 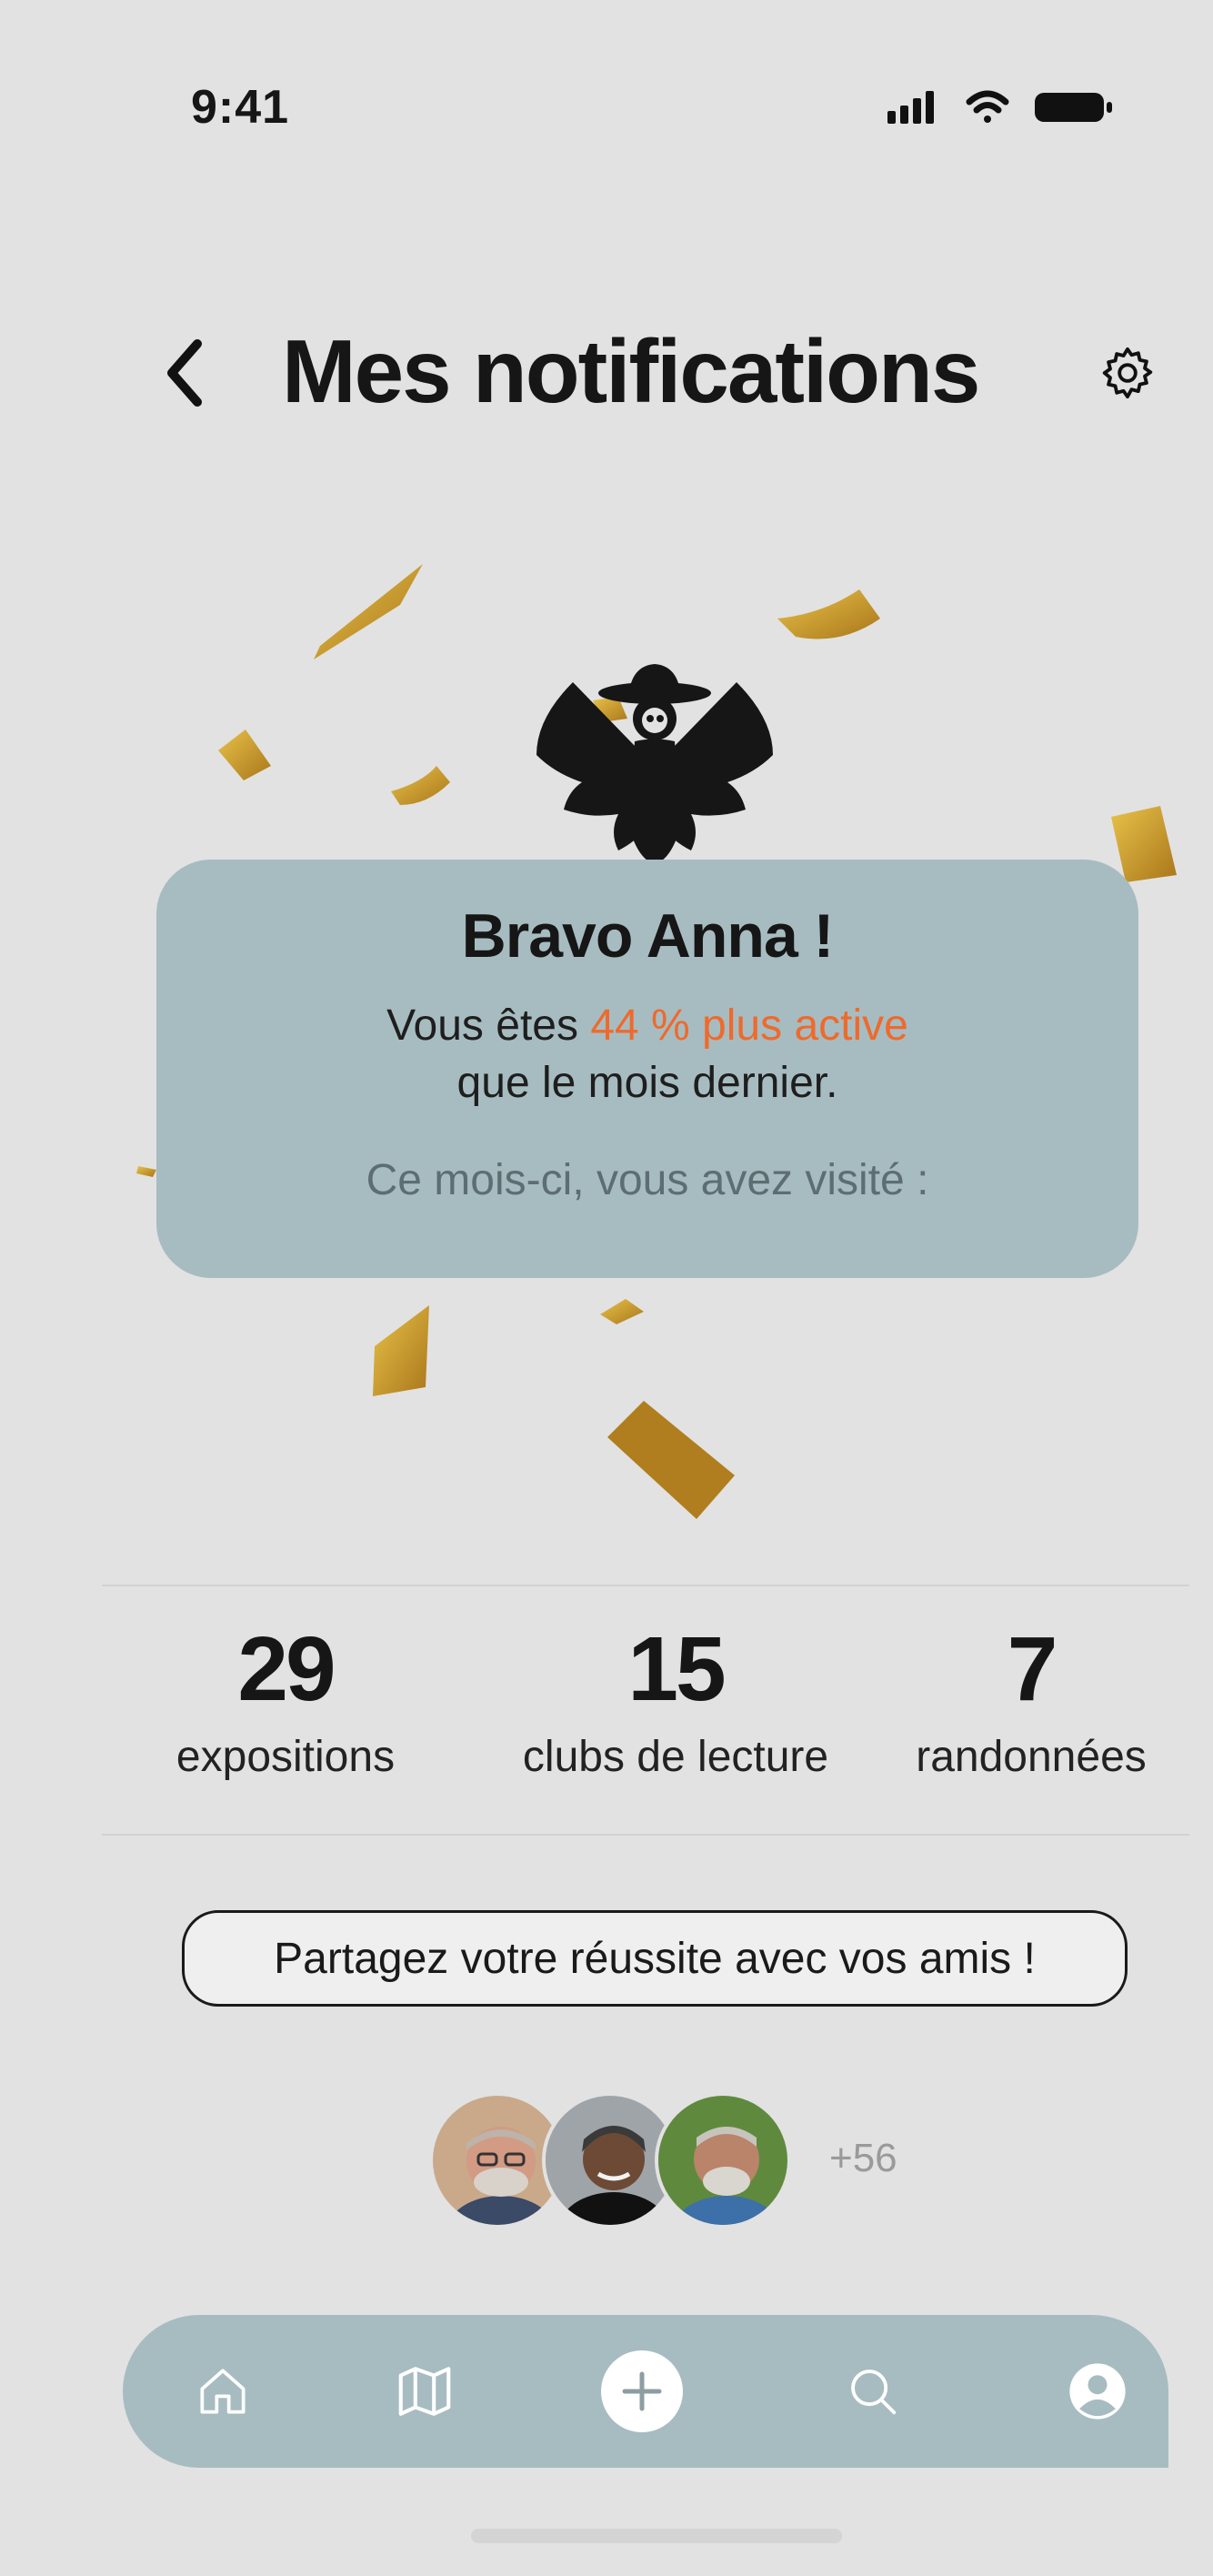 I want to click on profile-icon, so click(x=1097, y=2391).